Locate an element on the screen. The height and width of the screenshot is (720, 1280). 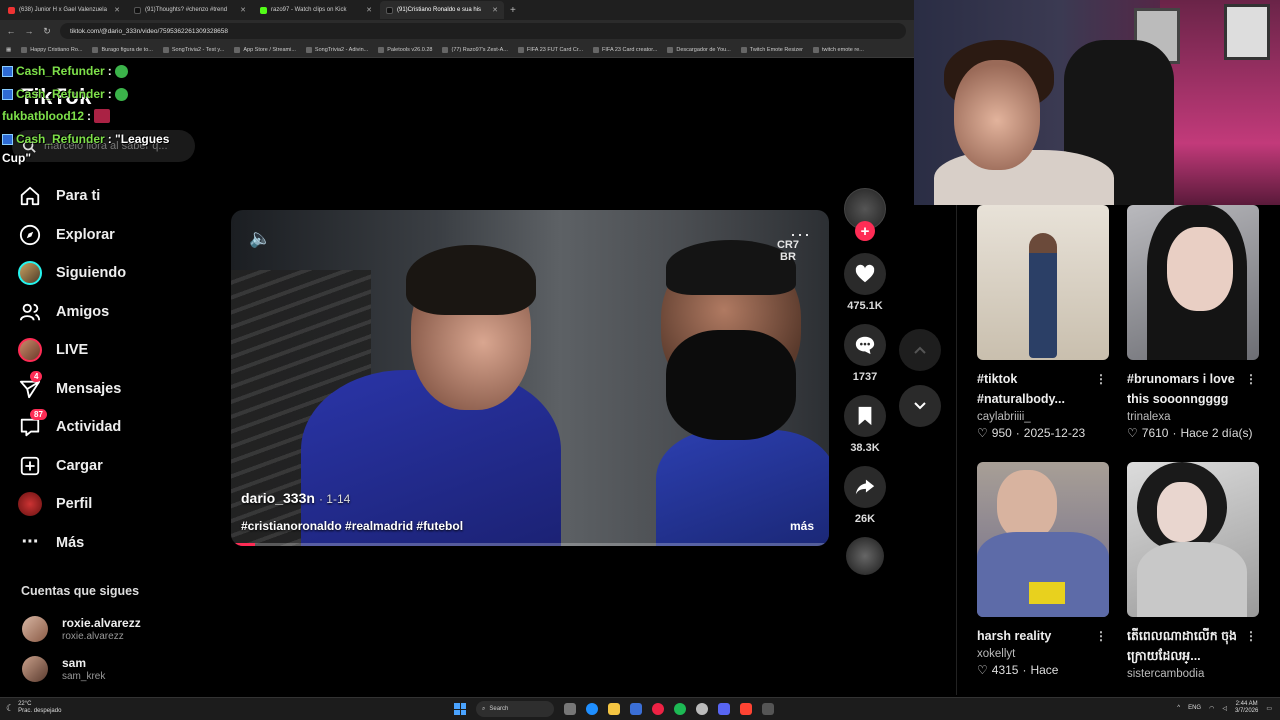
file-explorer-icon is located at coordinates (614, 709).